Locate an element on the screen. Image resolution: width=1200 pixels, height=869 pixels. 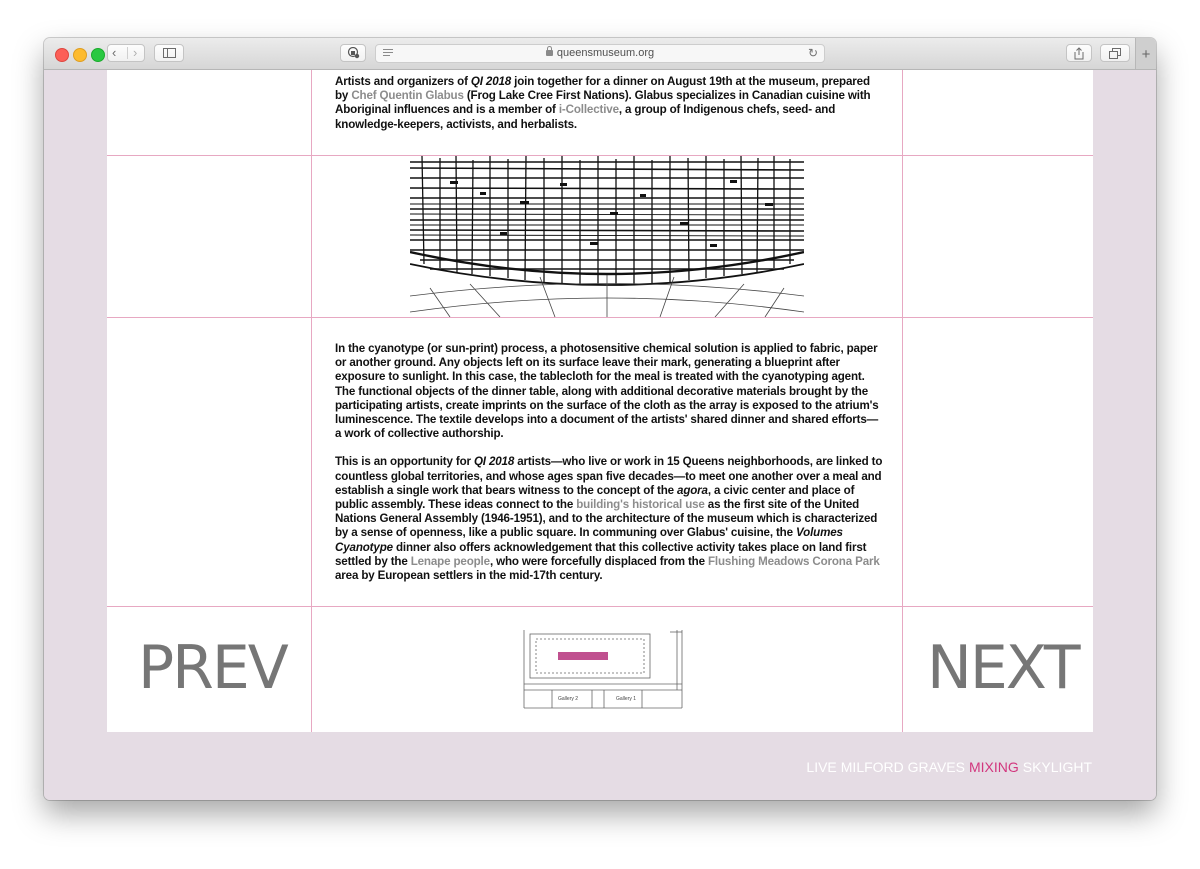
share-button is located at coordinates (1079, 53).